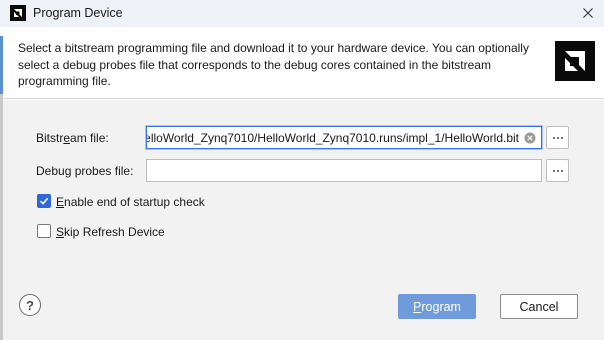  What do you see at coordinates (110, 232) in the screenshot?
I see `skip-refresh-label: Skip Refresh Device` at bounding box center [110, 232].